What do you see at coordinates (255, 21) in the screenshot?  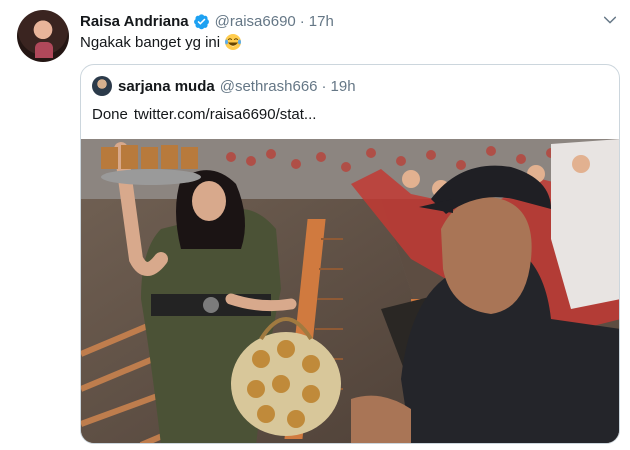 I see `author-handle: @raisa6690` at bounding box center [255, 21].